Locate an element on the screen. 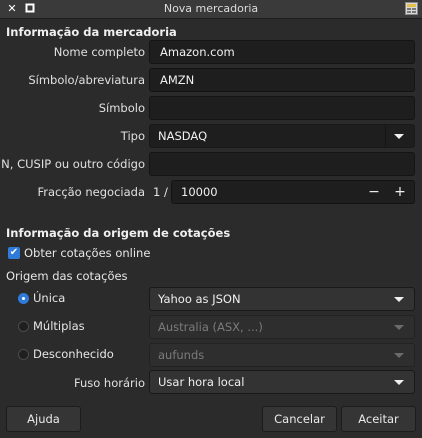  timezone-value: Usar hora local is located at coordinates (201, 382).